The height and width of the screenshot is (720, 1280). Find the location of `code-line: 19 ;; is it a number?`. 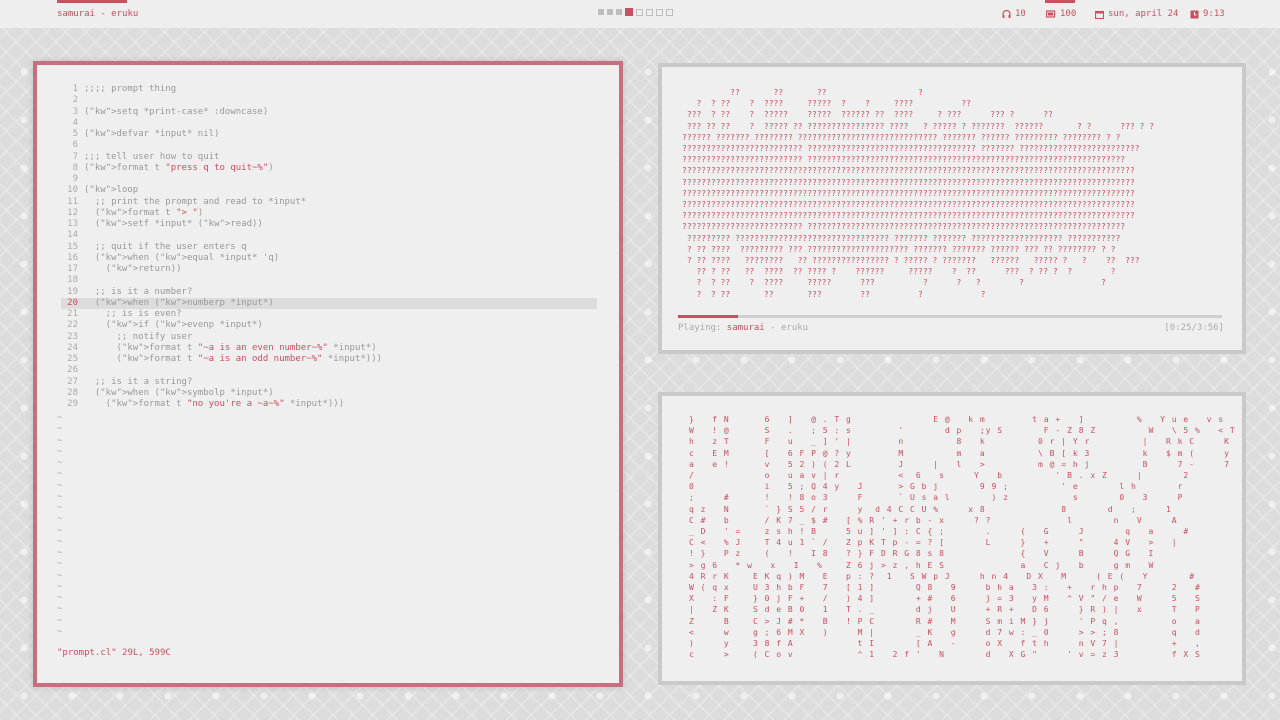

code-line: 19 ;; is it a number? is located at coordinates (329, 292).